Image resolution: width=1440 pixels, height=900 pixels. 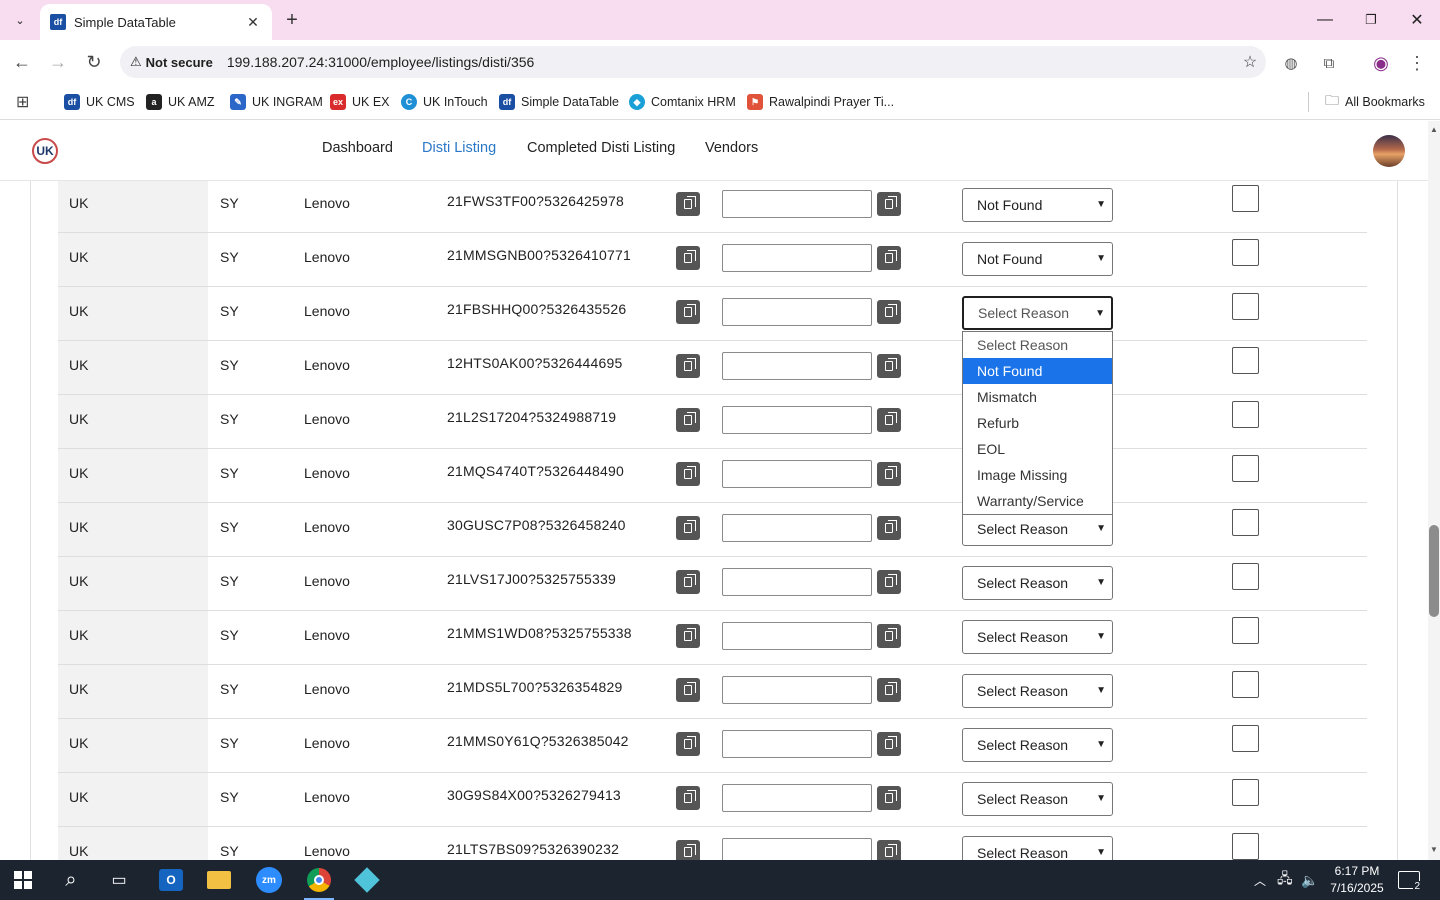 I want to click on browser-menu-icon: ⋮, so click(x=1417, y=63).